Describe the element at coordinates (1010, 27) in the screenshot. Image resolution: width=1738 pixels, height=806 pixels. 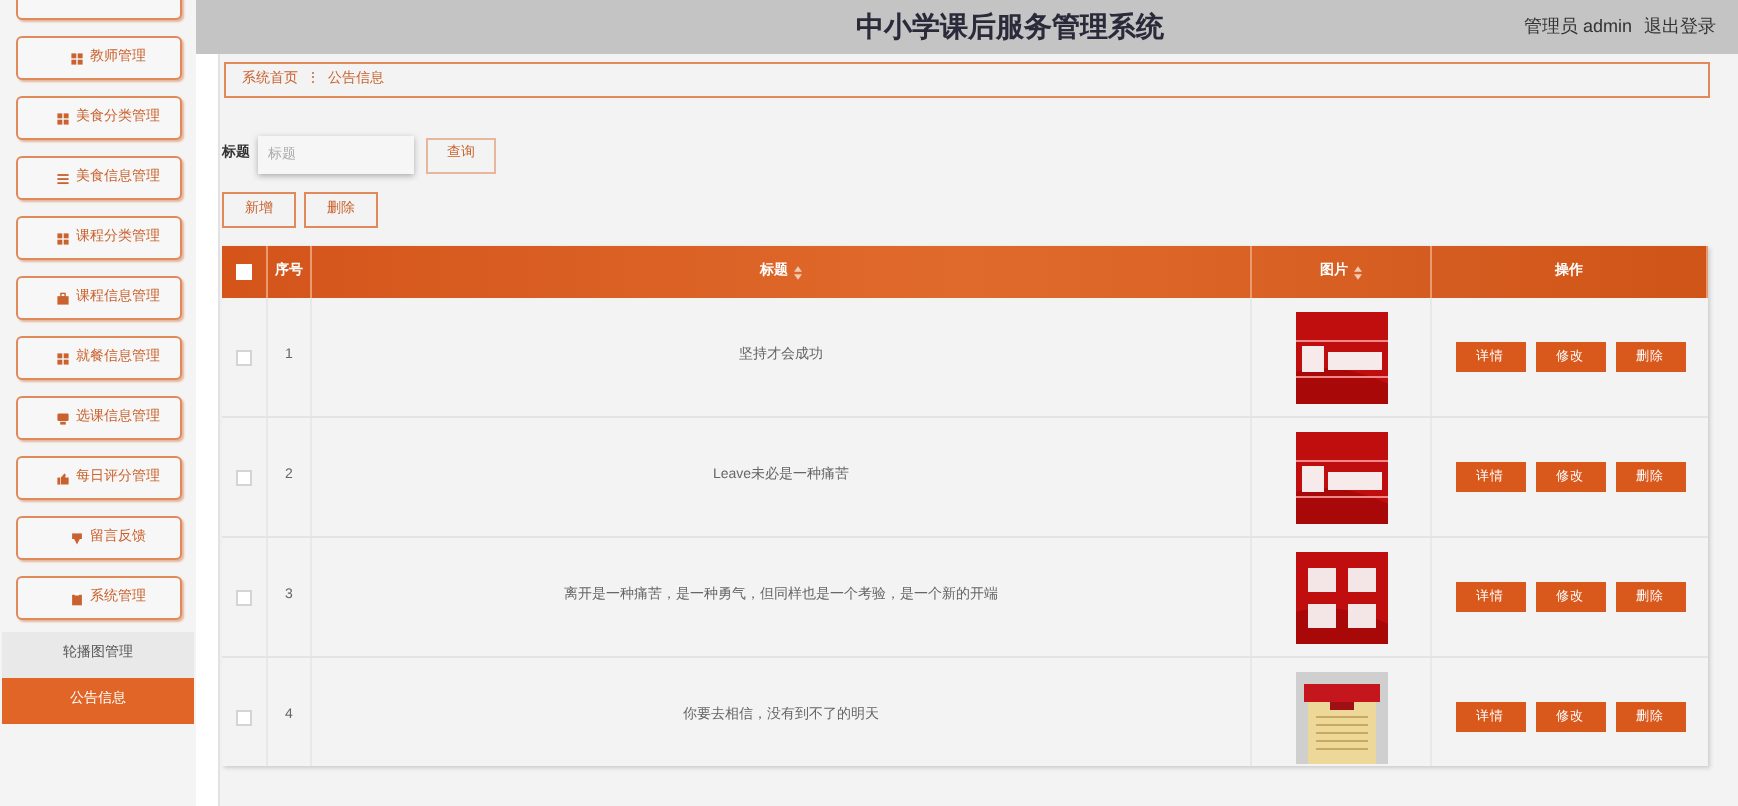
I see `app-title: 中小学课后服务管理系统` at that location.